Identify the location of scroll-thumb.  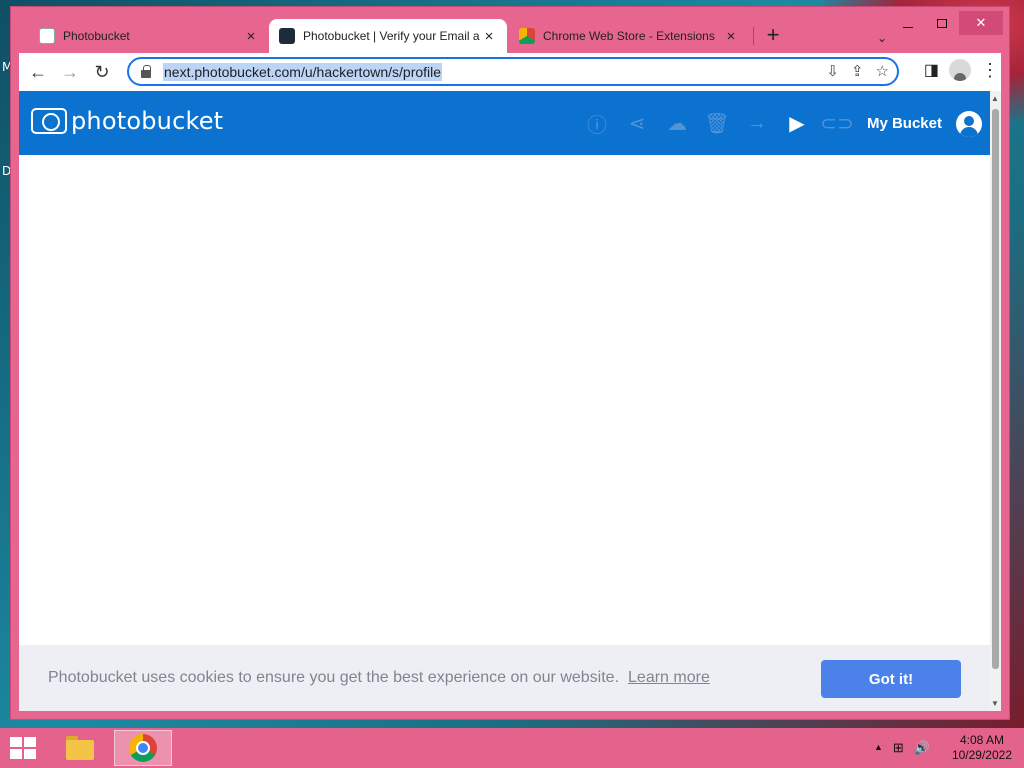
(995, 389).